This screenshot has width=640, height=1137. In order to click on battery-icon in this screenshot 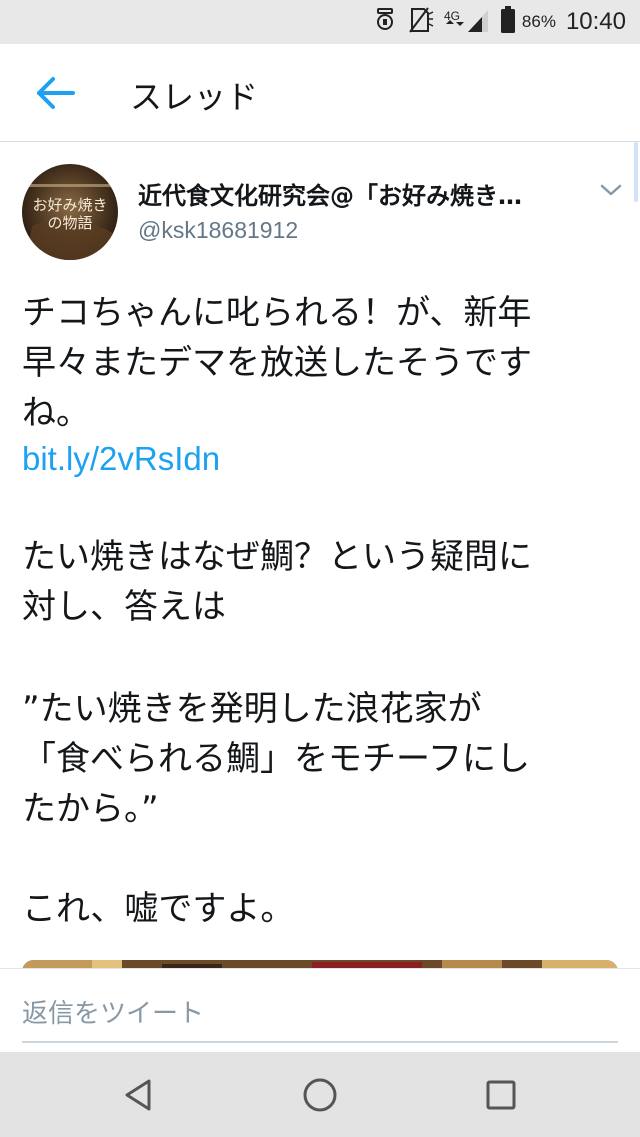, I will do `click(508, 22)`.